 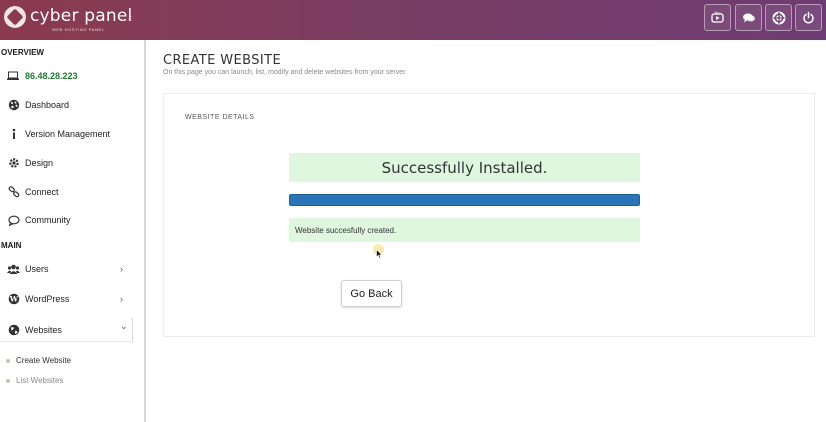 I want to click on chevron-down-icon: ⌄, so click(x=124, y=326).